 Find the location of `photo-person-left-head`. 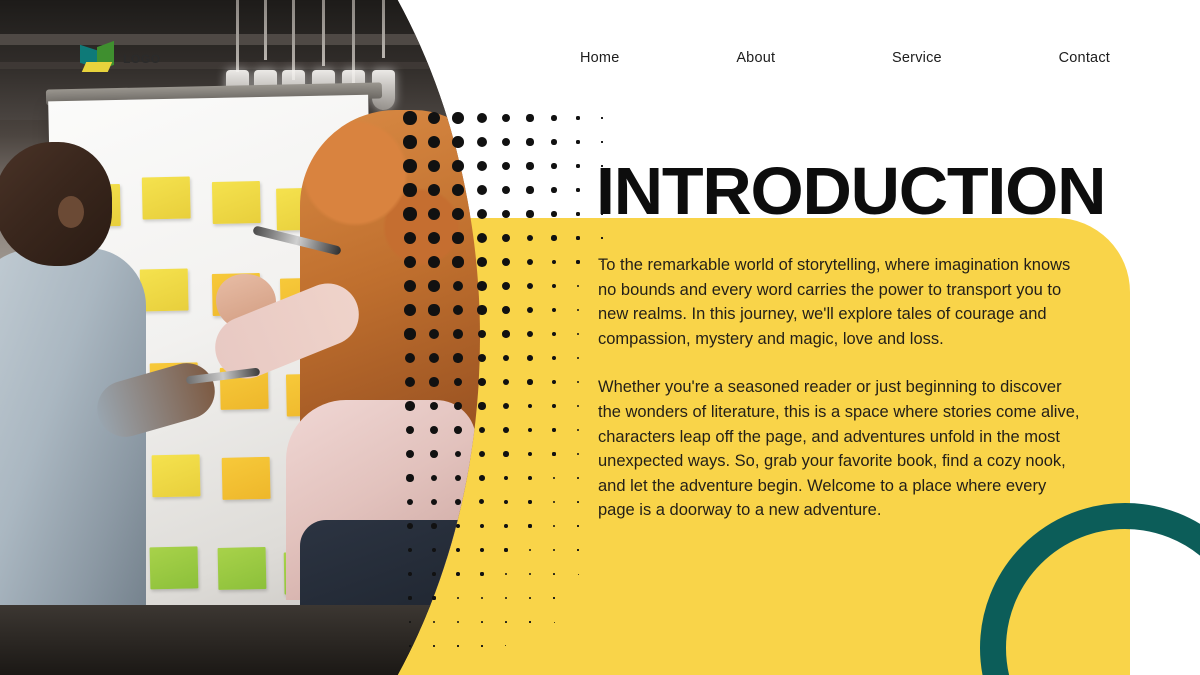

photo-person-left-head is located at coordinates (56, 204).